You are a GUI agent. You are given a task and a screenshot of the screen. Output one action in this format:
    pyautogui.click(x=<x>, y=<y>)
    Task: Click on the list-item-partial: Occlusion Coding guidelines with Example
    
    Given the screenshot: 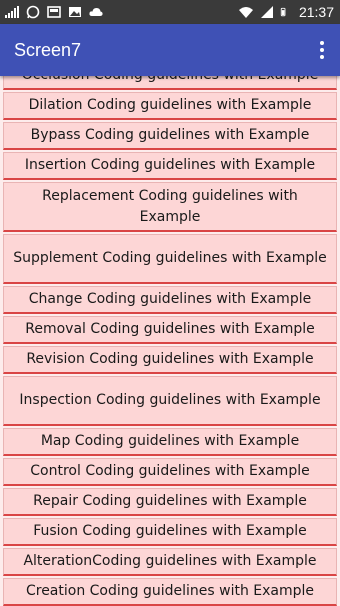 What is the action you would take?
    pyautogui.click(x=170, y=83)
    